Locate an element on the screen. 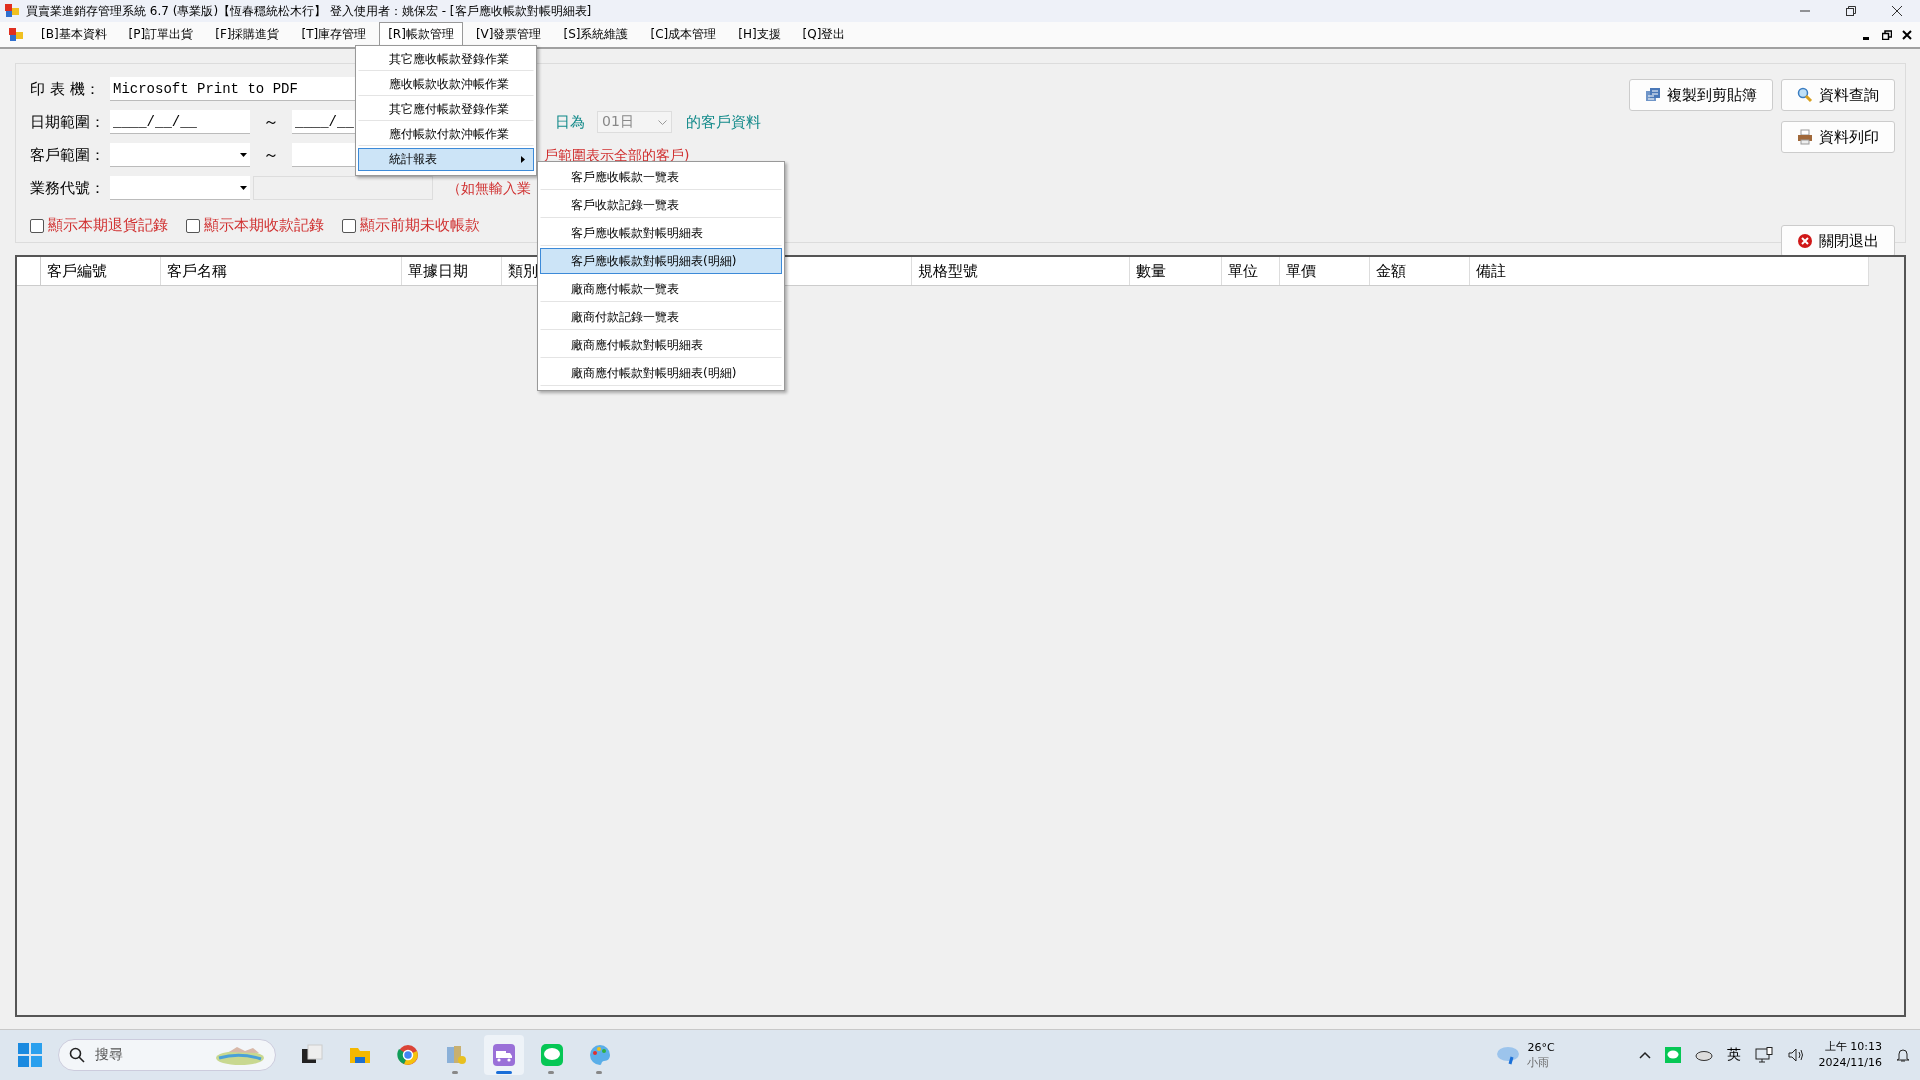 The width and height of the screenshot is (1920, 1080). field-label: 印 表 機： is located at coordinates (65, 89).